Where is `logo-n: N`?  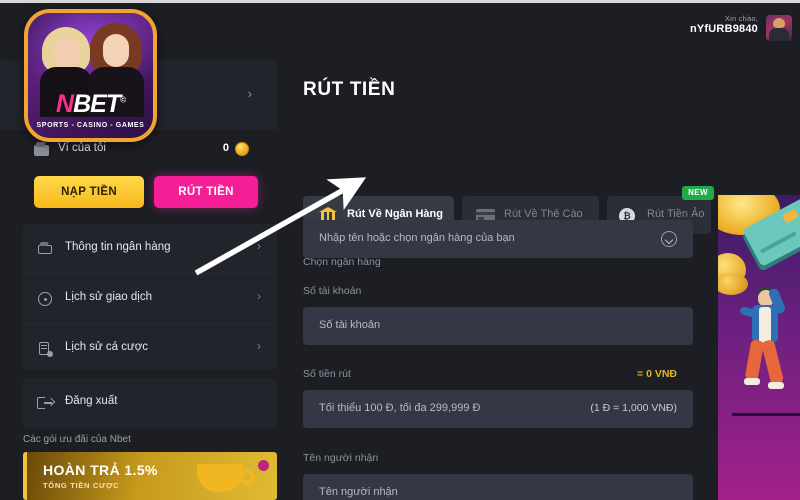
logo-n: N is located at coordinates (65, 104).